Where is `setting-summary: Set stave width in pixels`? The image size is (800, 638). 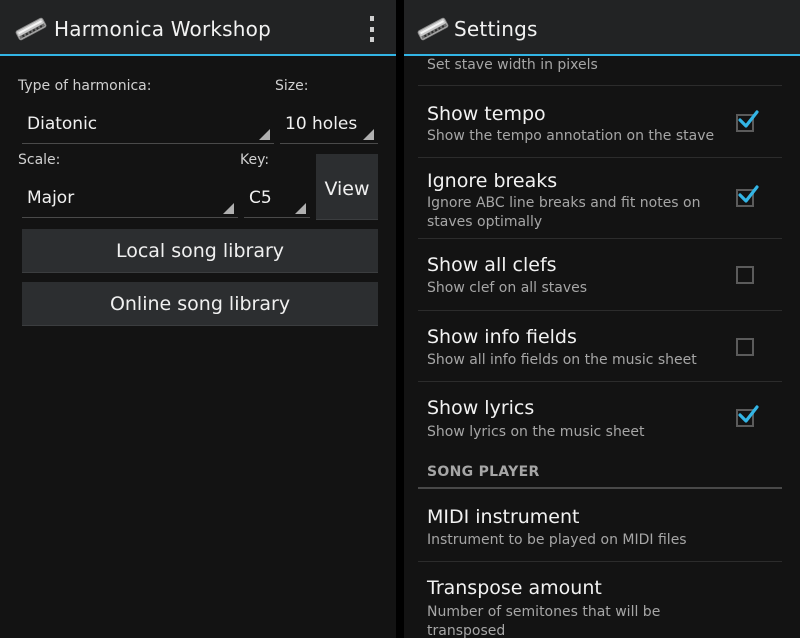
setting-summary: Set stave width in pixels is located at coordinates (512, 65).